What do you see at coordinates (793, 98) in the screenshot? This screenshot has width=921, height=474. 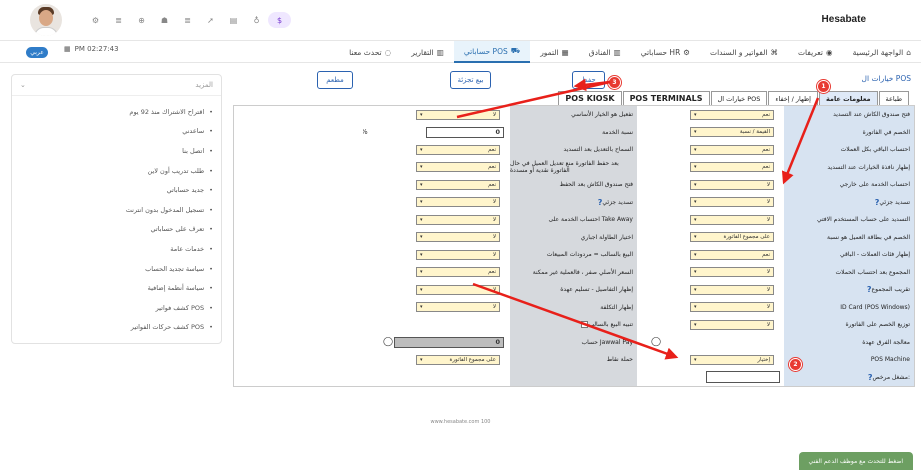 I see `tab-2: إظهار / إخفاء` at bounding box center [793, 98].